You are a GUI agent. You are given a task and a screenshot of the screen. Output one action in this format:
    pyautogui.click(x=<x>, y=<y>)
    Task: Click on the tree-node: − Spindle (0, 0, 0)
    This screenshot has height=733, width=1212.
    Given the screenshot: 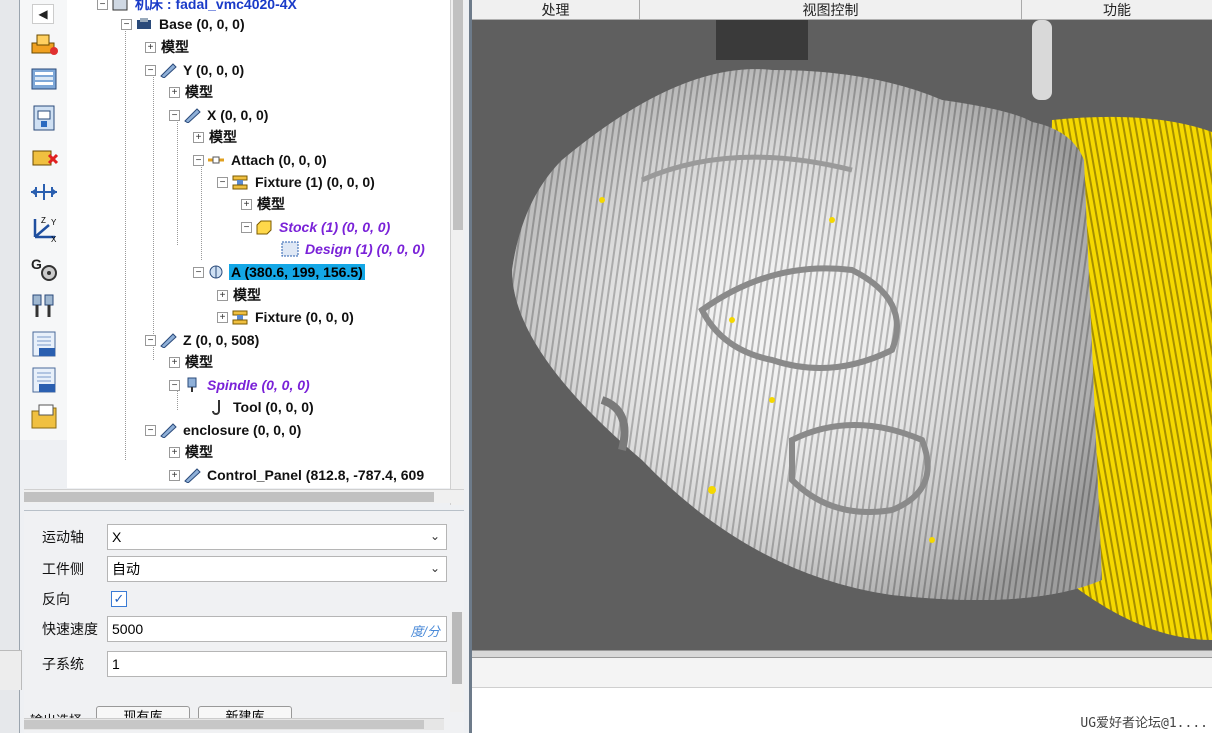 What is the action you would take?
    pyautogui.click(x=240, y=385)
    